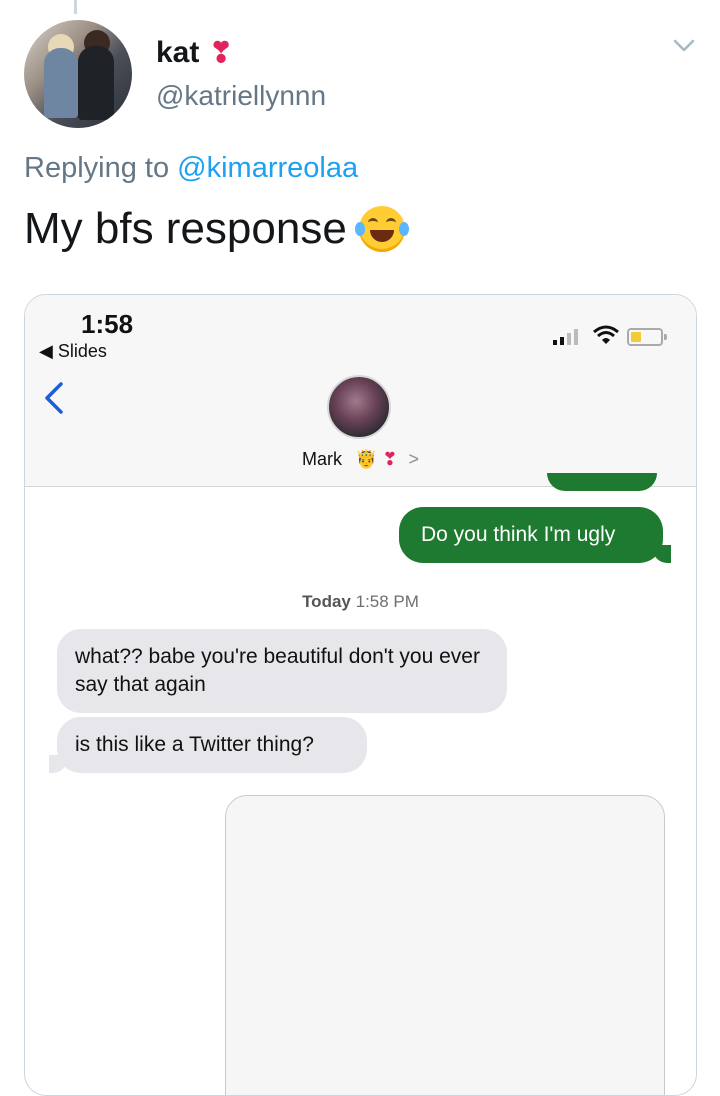  Describe the element at coordinates (518, 534) in the screenshot. I see `message-text: Do you think I'm ugly` at that location.